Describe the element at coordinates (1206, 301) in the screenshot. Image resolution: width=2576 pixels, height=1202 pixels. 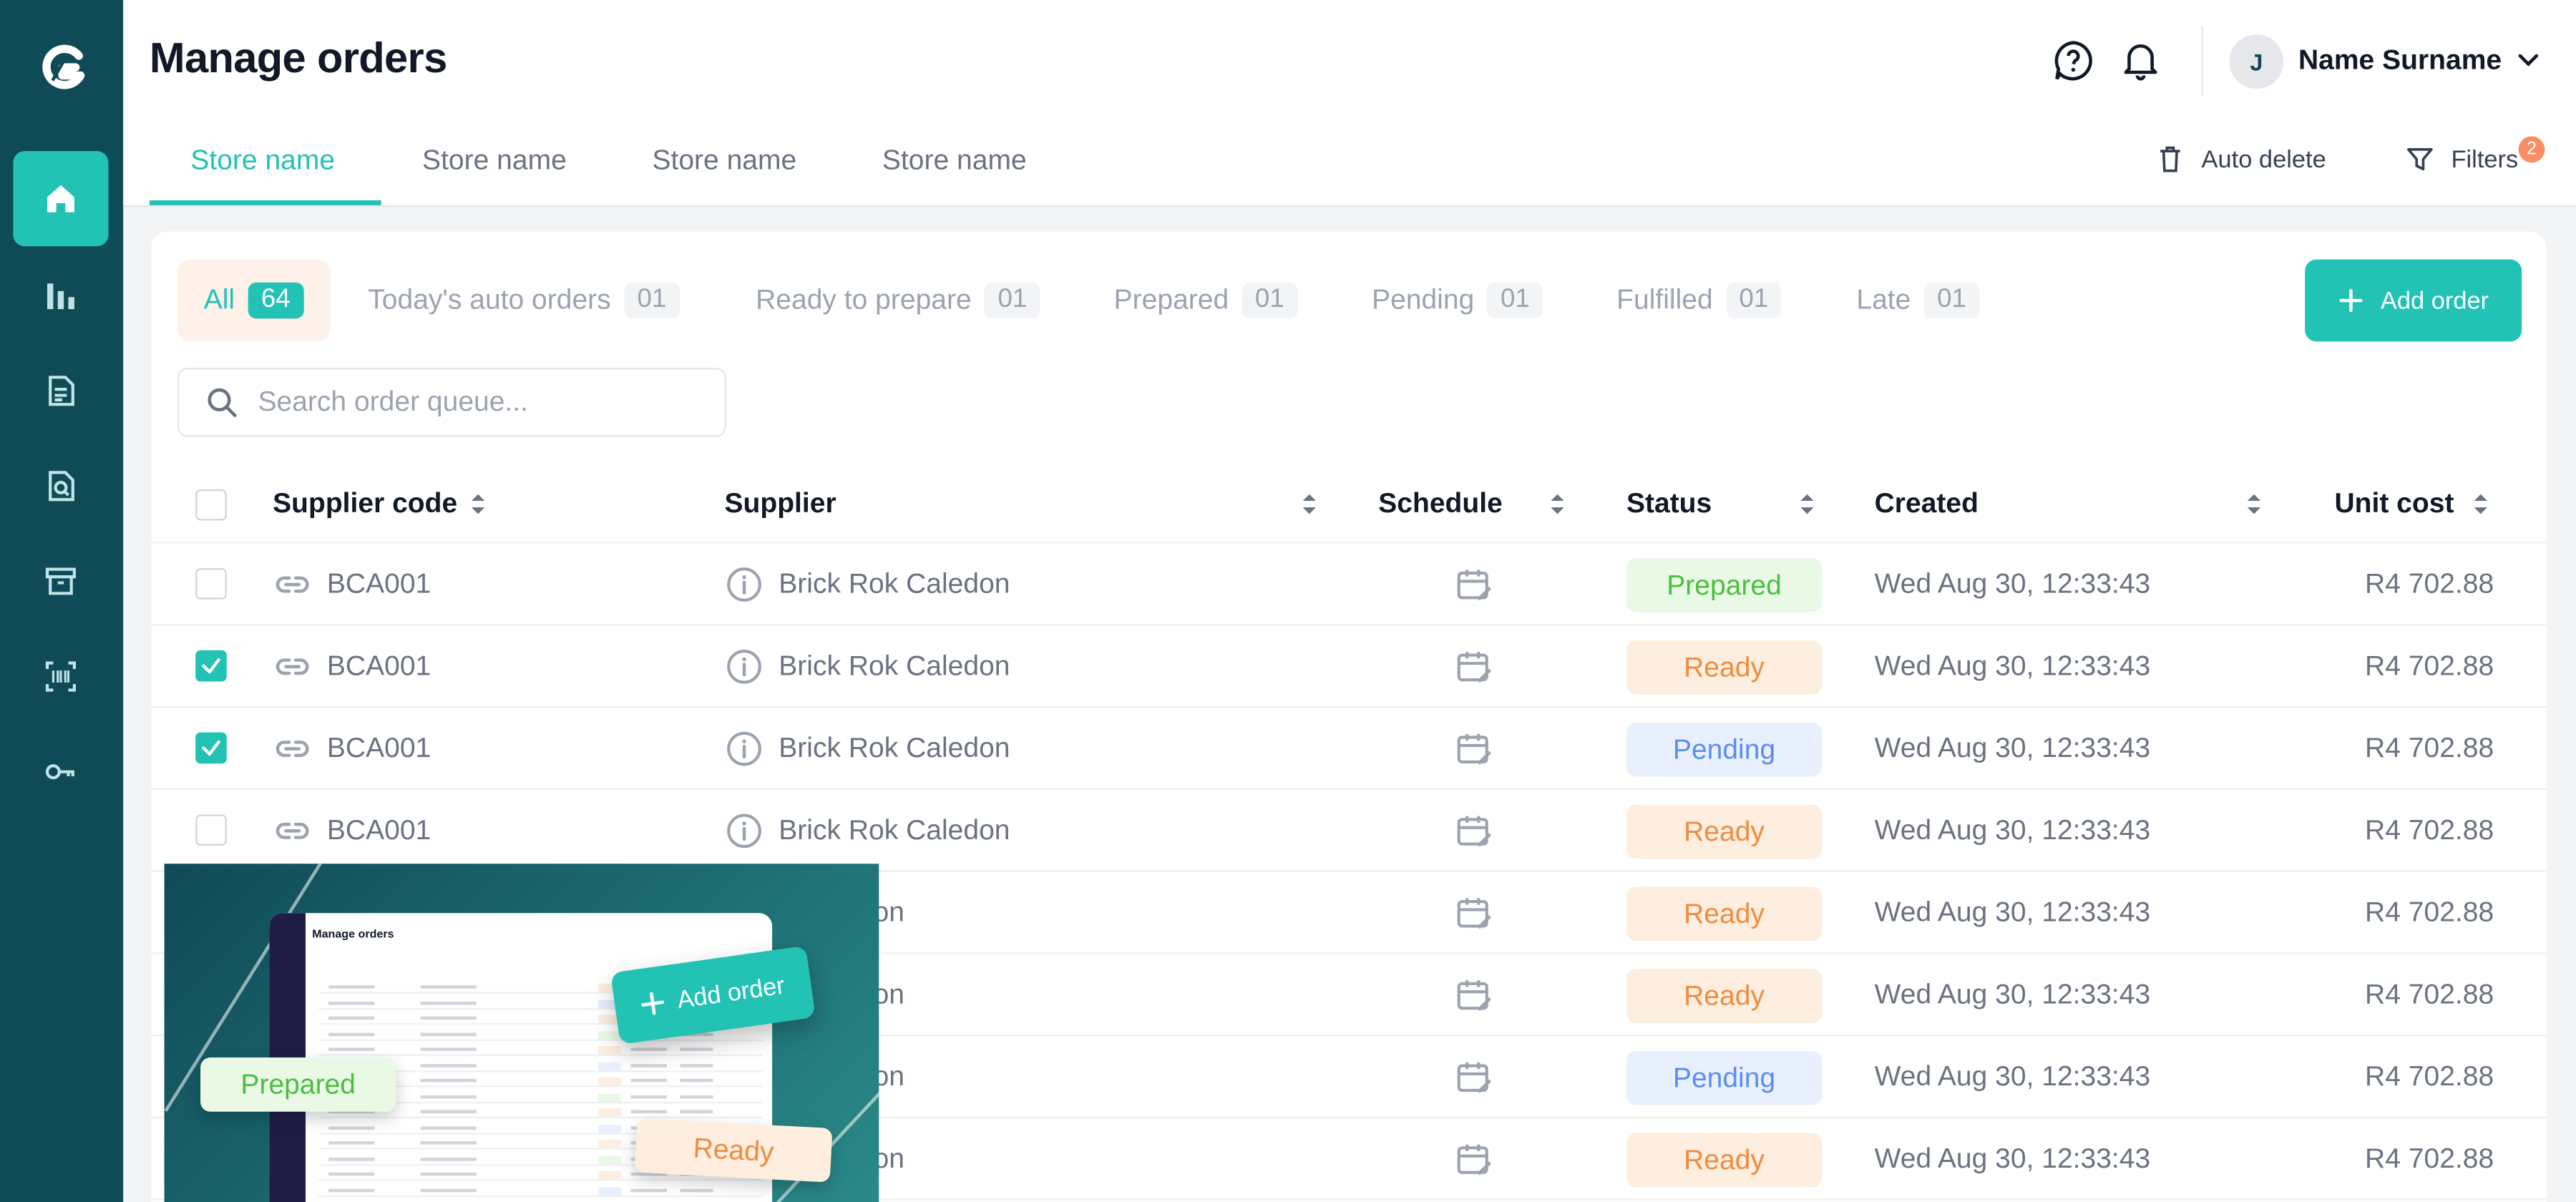
I see `status-tab-prepared: Prepared 01` at that location.